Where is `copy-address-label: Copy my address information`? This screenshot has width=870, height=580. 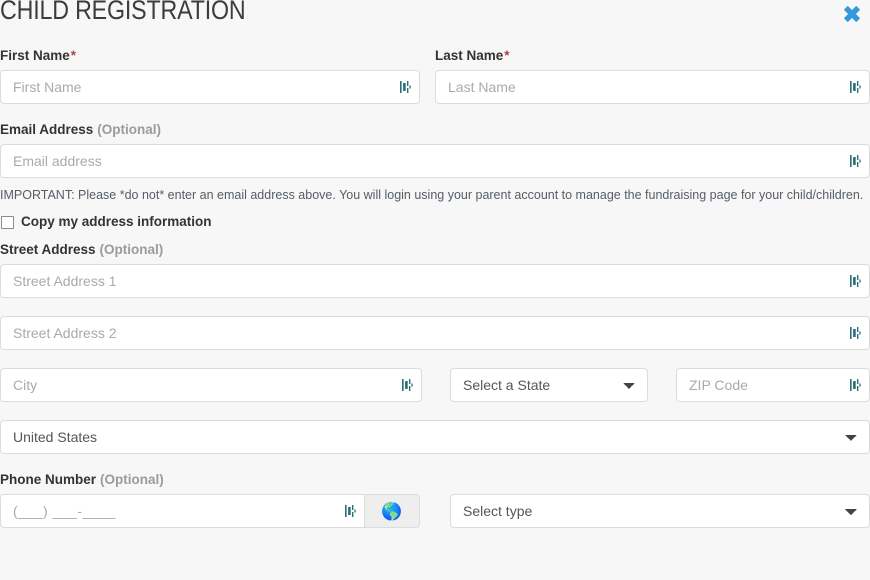
copy-address-label: Copy my address information is located at coordinates (116, 222).